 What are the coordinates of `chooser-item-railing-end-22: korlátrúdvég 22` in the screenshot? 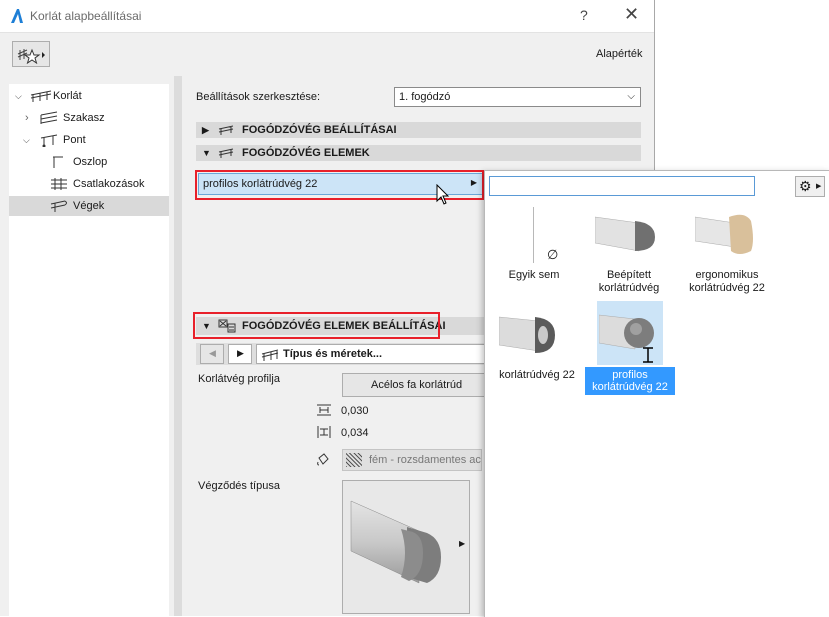 It's located at (537, 343).